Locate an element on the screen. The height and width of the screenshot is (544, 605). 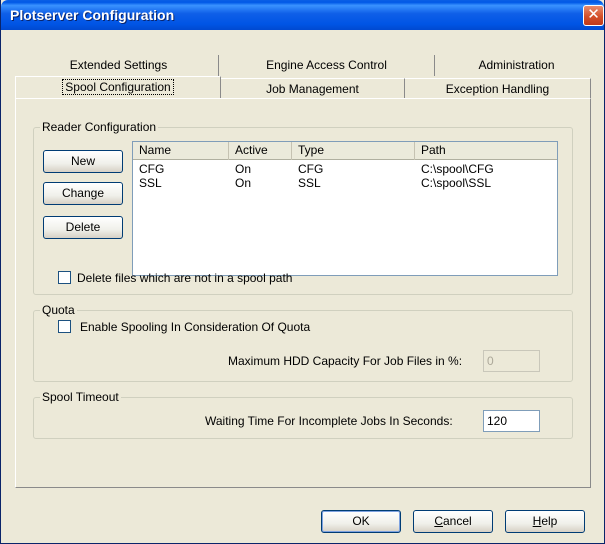
close-button: ✕ is located at coordinates (593, 15).